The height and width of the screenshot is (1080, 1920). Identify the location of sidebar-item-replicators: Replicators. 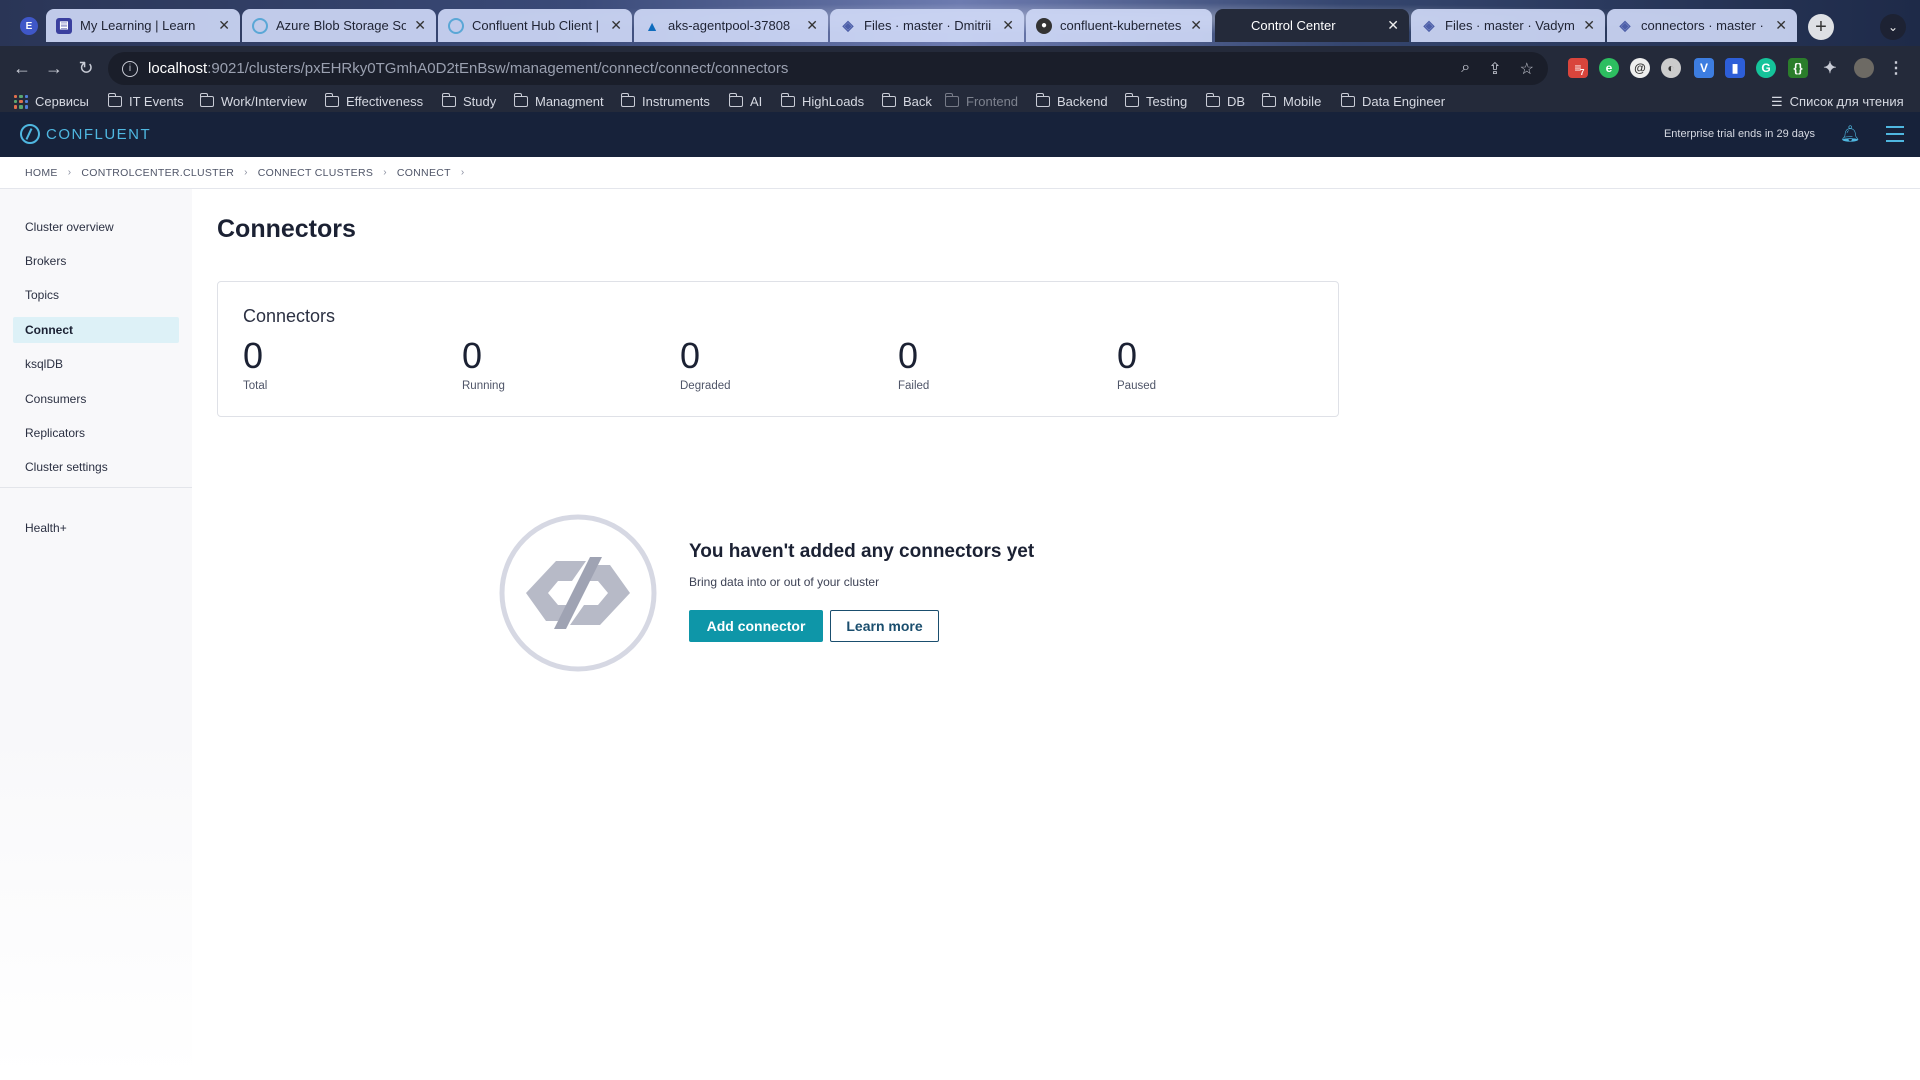
(96, 433).